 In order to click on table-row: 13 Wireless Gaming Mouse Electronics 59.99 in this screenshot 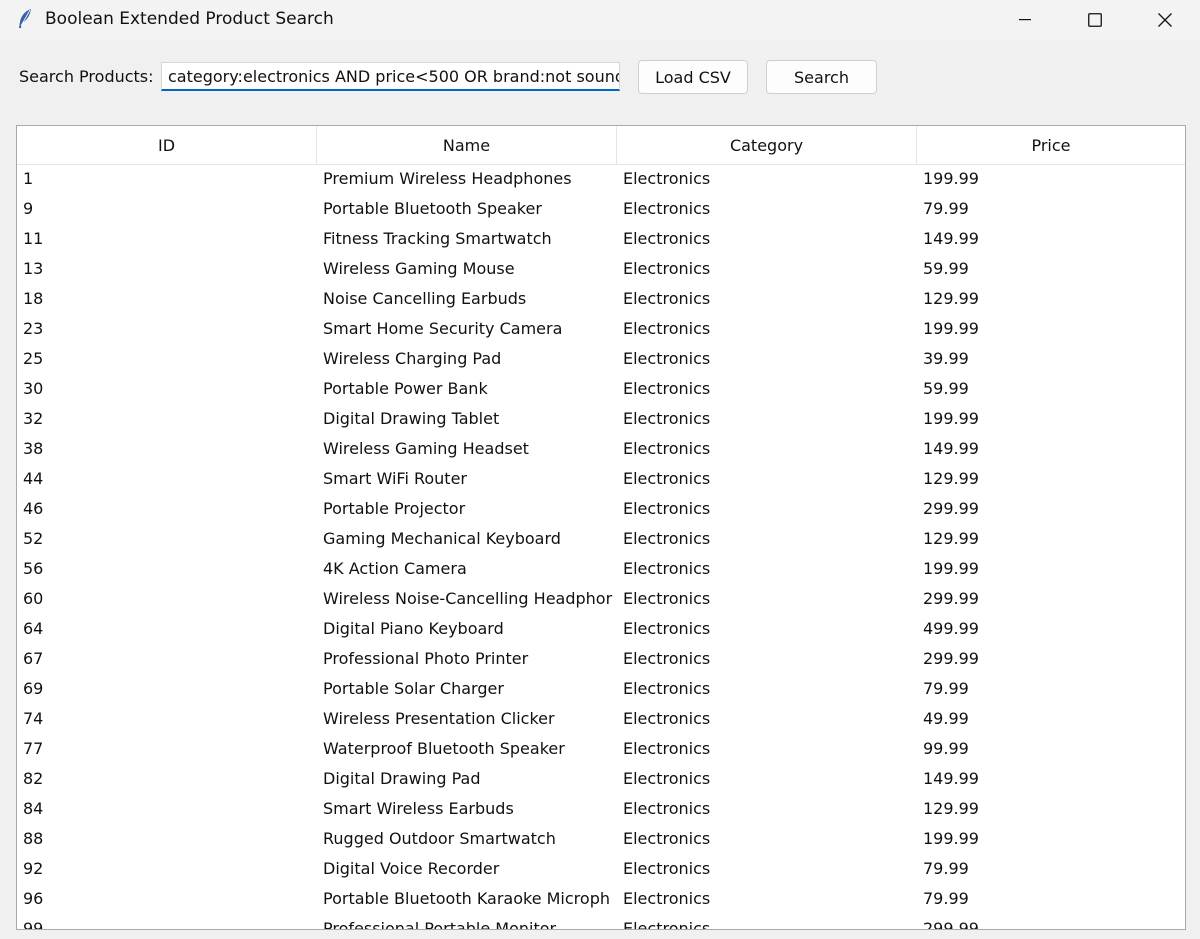, I will do `click(601, 269)`.